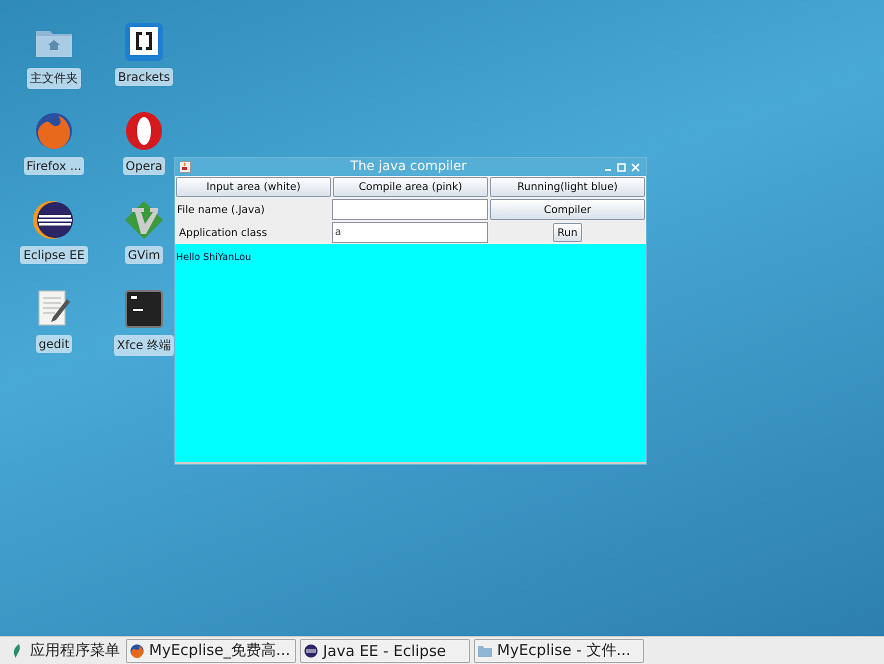 Image resolution: width=884 pixels, height=664 pixels. I want to click on vim-icon, so click(144, 220).